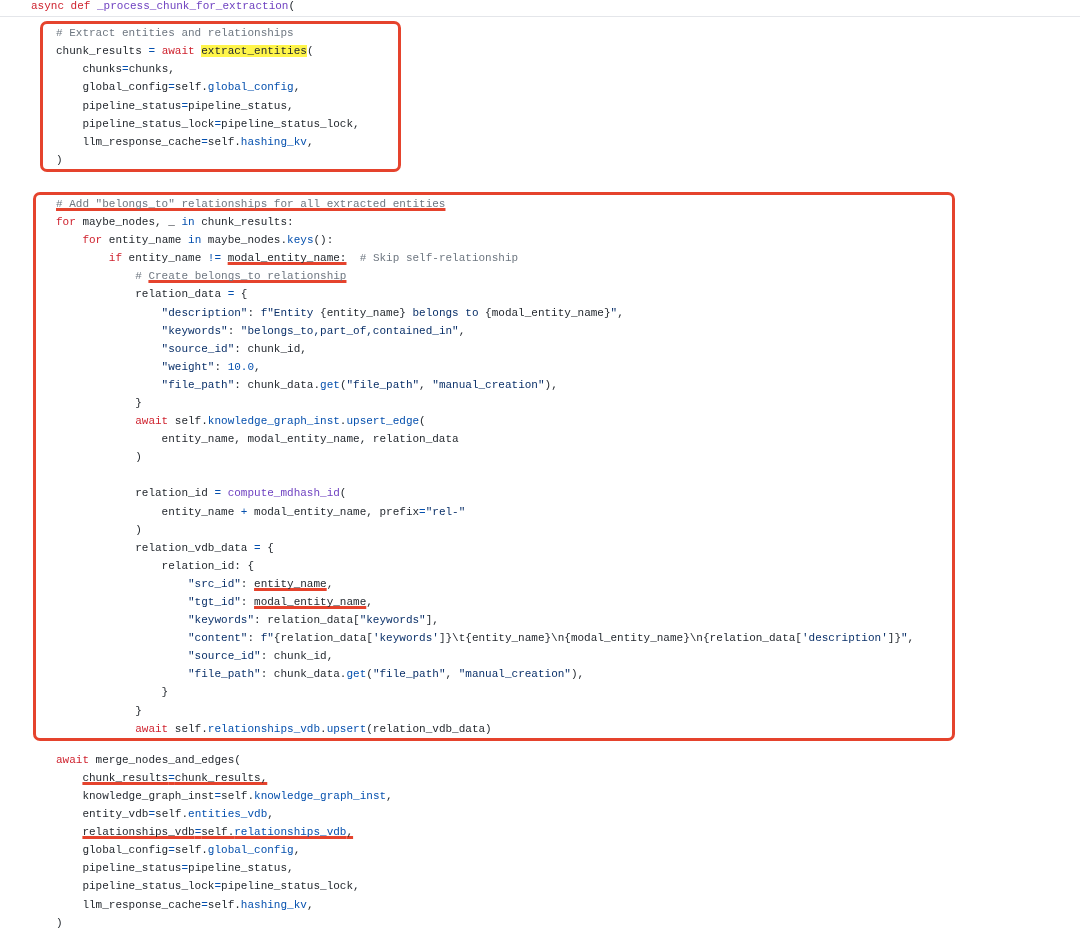 The image size is (1080, 940). I want to click on code-line: chunk_results=chunk_results,, so click(174, 778).